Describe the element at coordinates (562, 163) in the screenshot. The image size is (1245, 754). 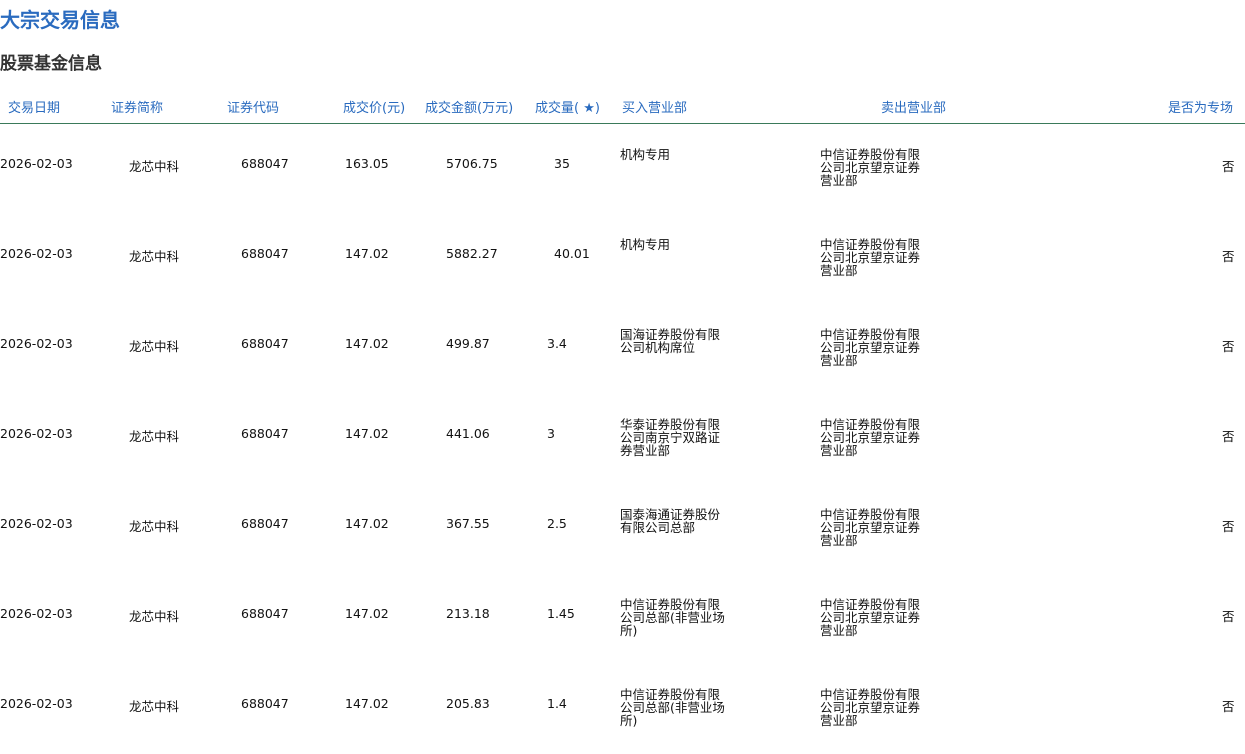
I see `cell-volume: 35` at that location.